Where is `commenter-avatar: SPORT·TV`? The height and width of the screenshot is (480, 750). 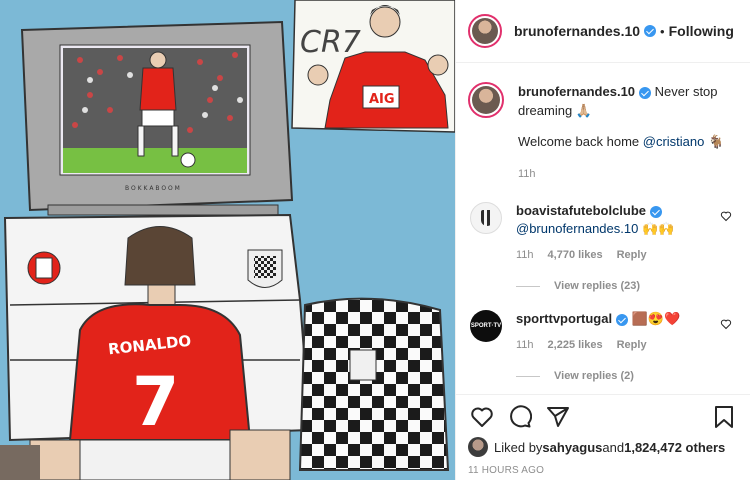
commenter-avatar: SPORT·TV is located at coordinates (486, 326).